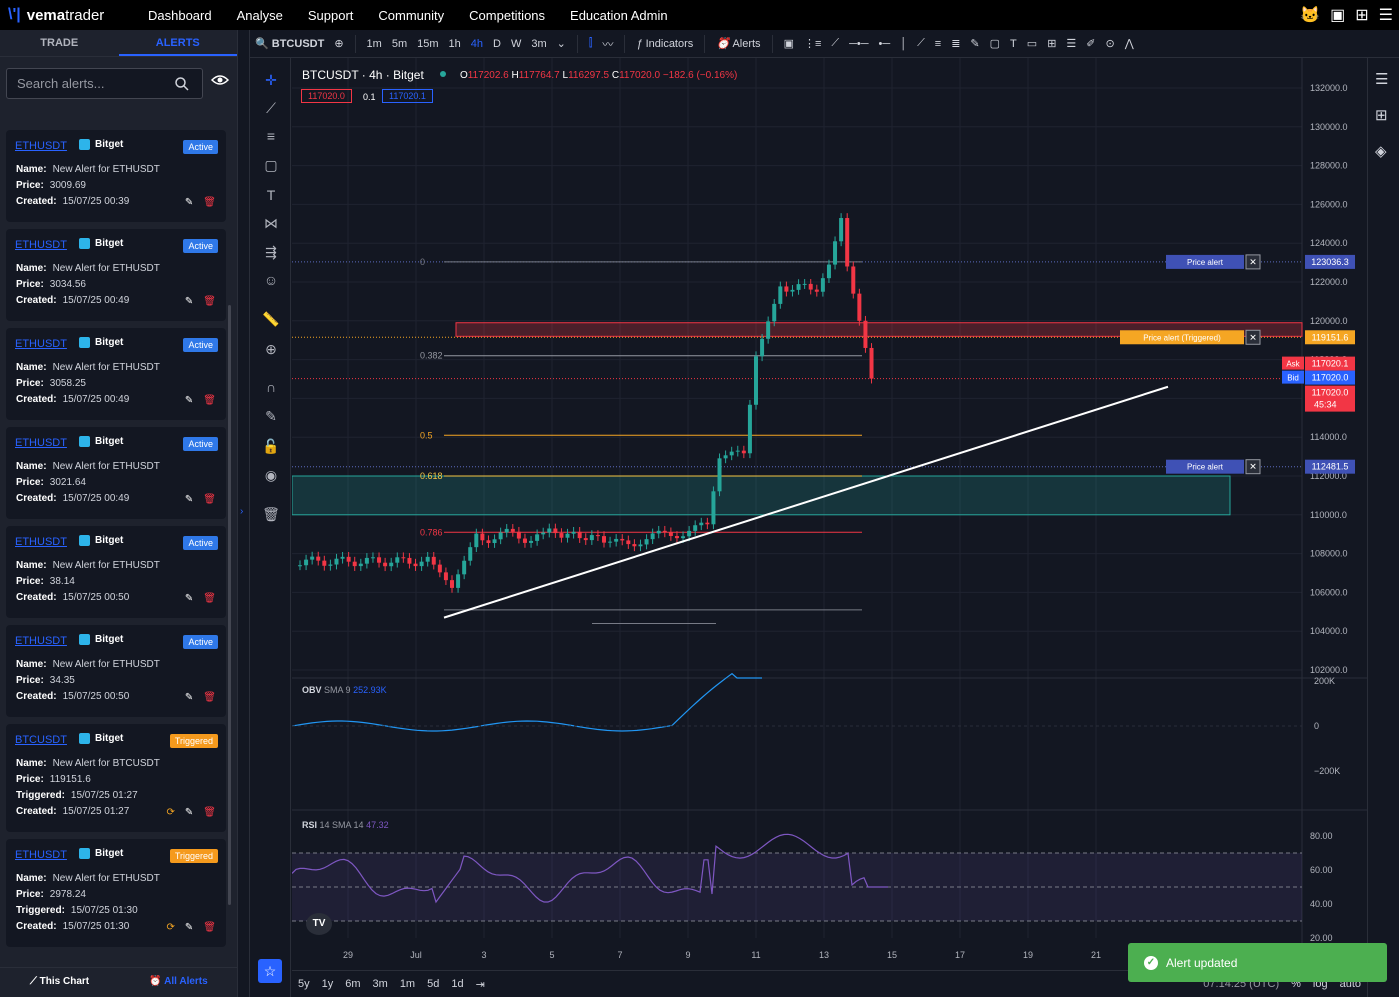  I want to click on this-chart-button: ⟋ This Chart, so click(59, 982).